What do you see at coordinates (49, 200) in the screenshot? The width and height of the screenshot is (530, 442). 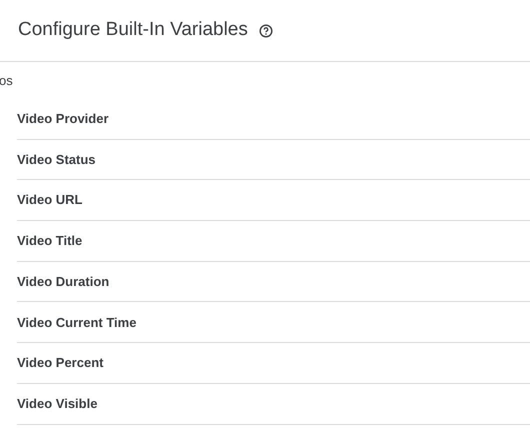 I see `variable-name: Video URL` at bounding box center [49, 200].